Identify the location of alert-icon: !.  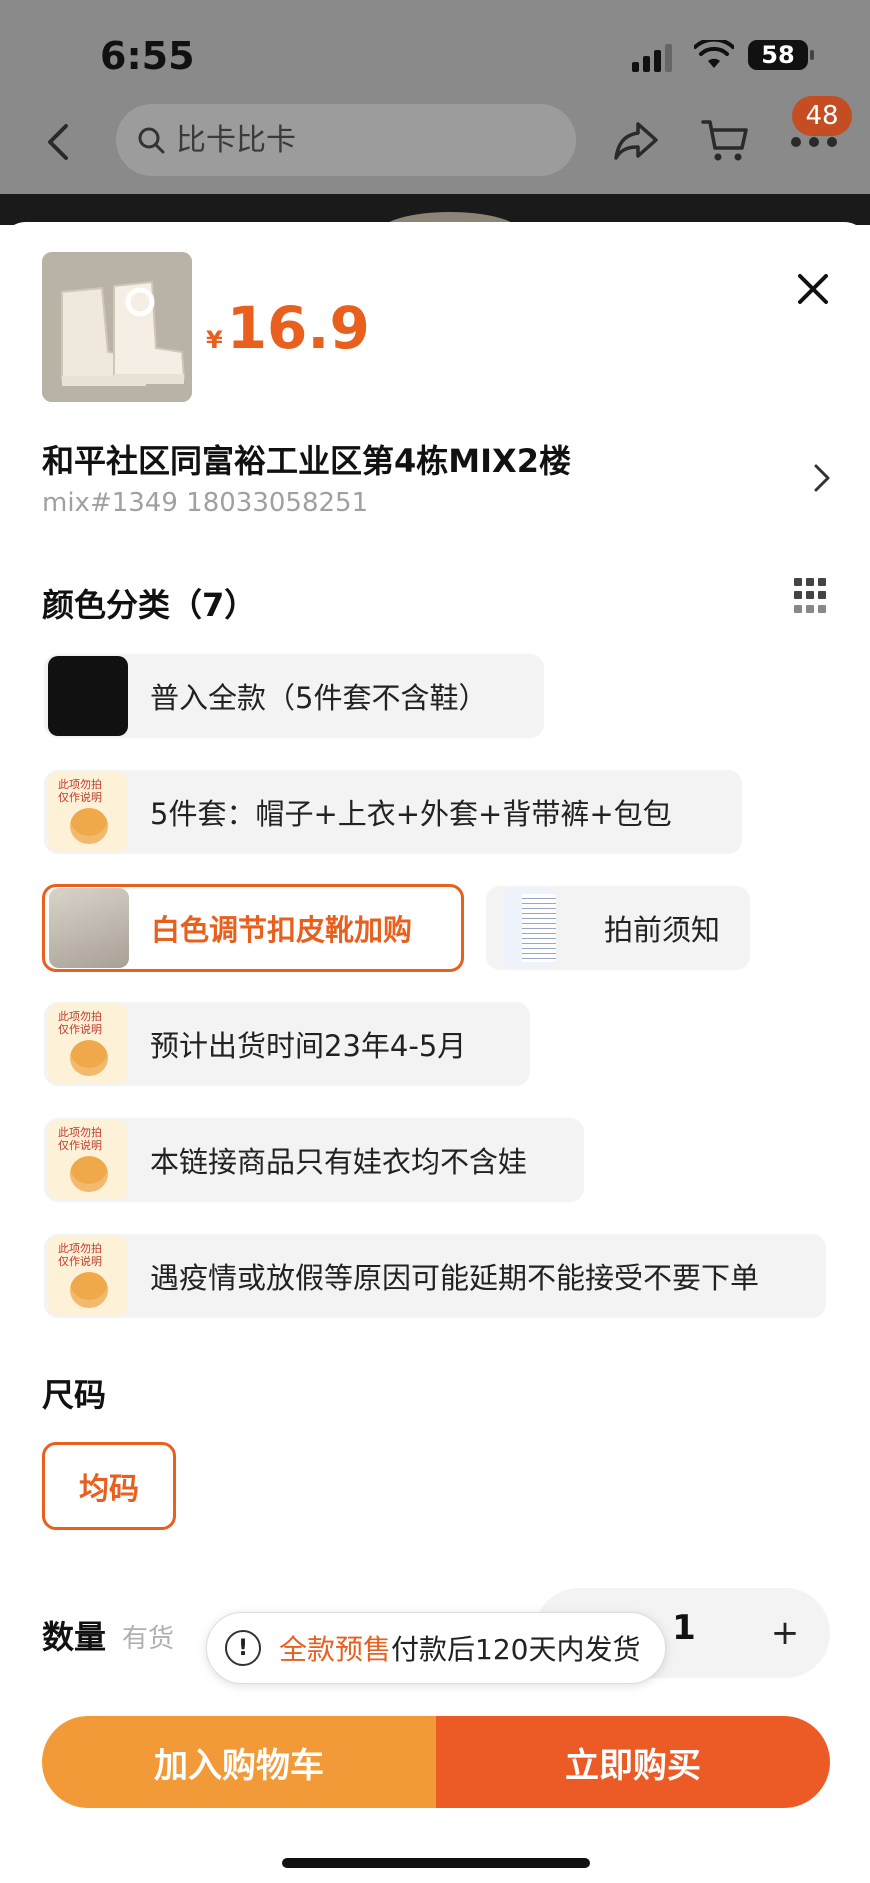
(243, 1648).